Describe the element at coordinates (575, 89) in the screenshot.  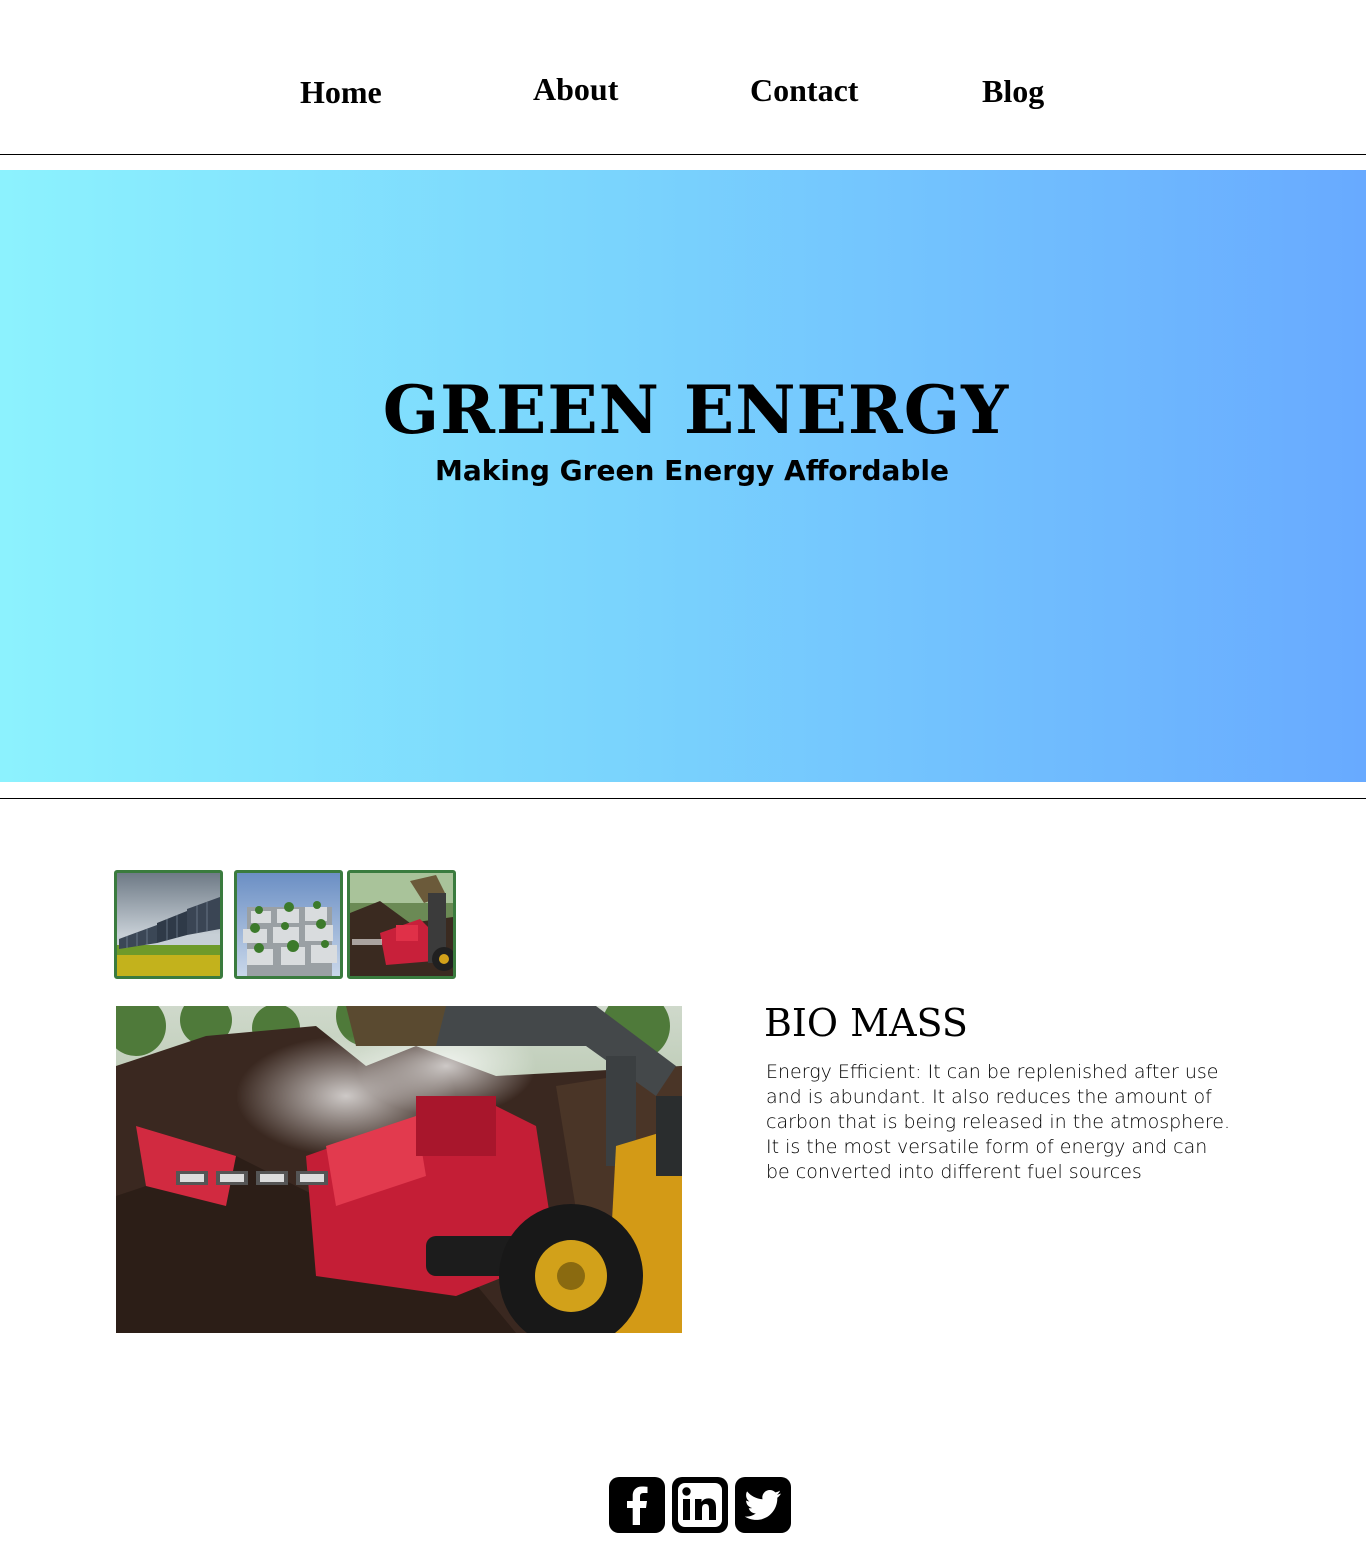
I see `nav-about-link: About` at that location.